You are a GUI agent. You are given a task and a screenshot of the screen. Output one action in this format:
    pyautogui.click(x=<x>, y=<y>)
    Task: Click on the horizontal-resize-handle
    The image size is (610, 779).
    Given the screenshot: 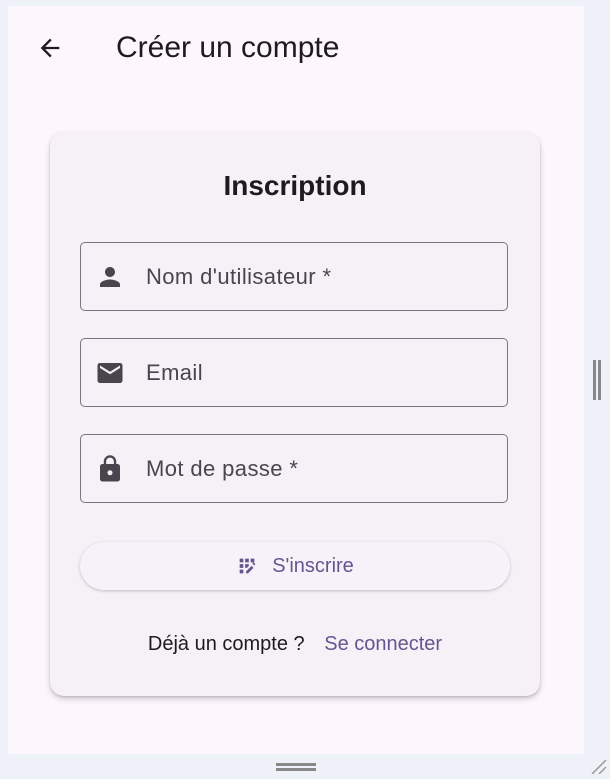 What is the action you would take?
    pyautogui.click(x=296, y=767)
    